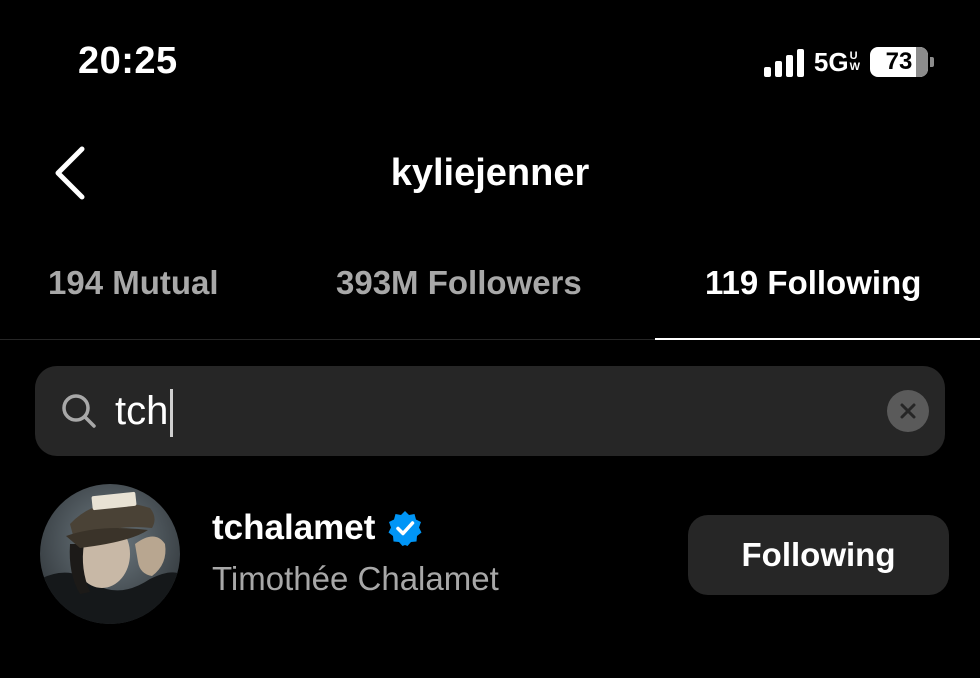 The image size is (980, 678). I want to click on close-icon, so click(908, 411).